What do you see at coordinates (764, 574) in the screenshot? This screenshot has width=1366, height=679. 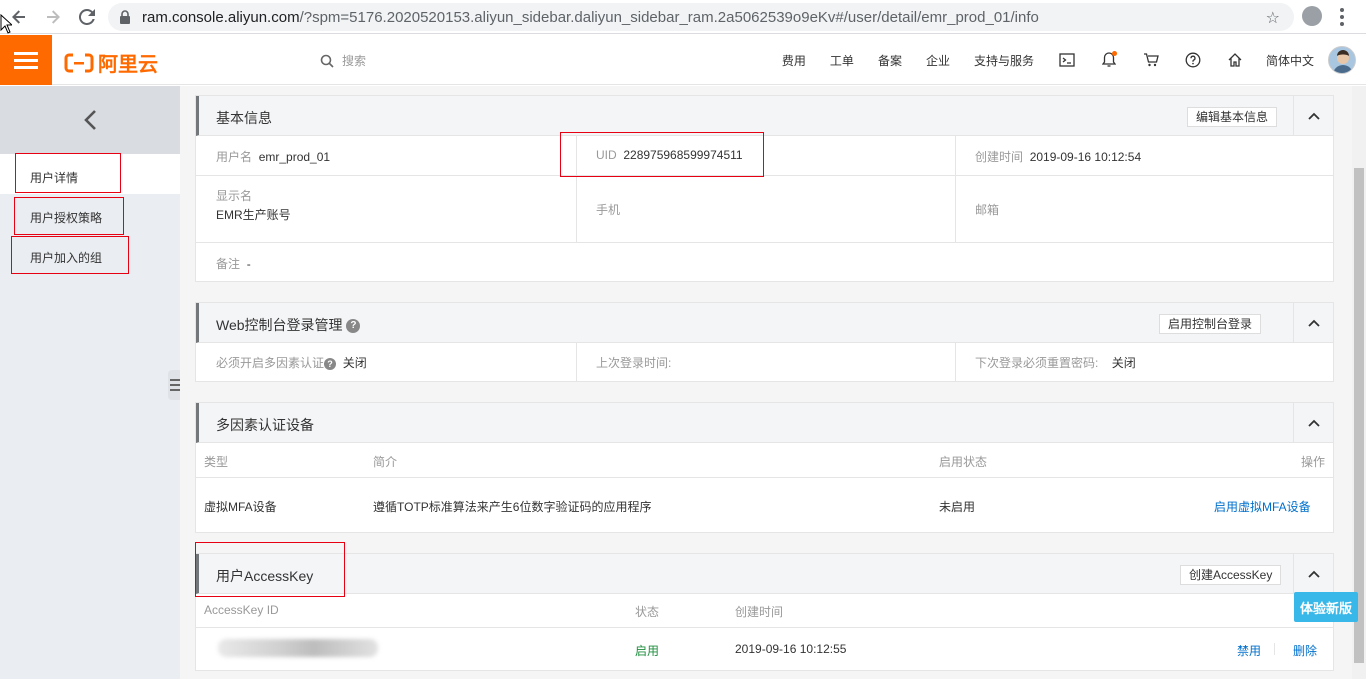 I see `panel-header: 用户AccessKey 创建AccessKey` at bounding box center [764, 574].